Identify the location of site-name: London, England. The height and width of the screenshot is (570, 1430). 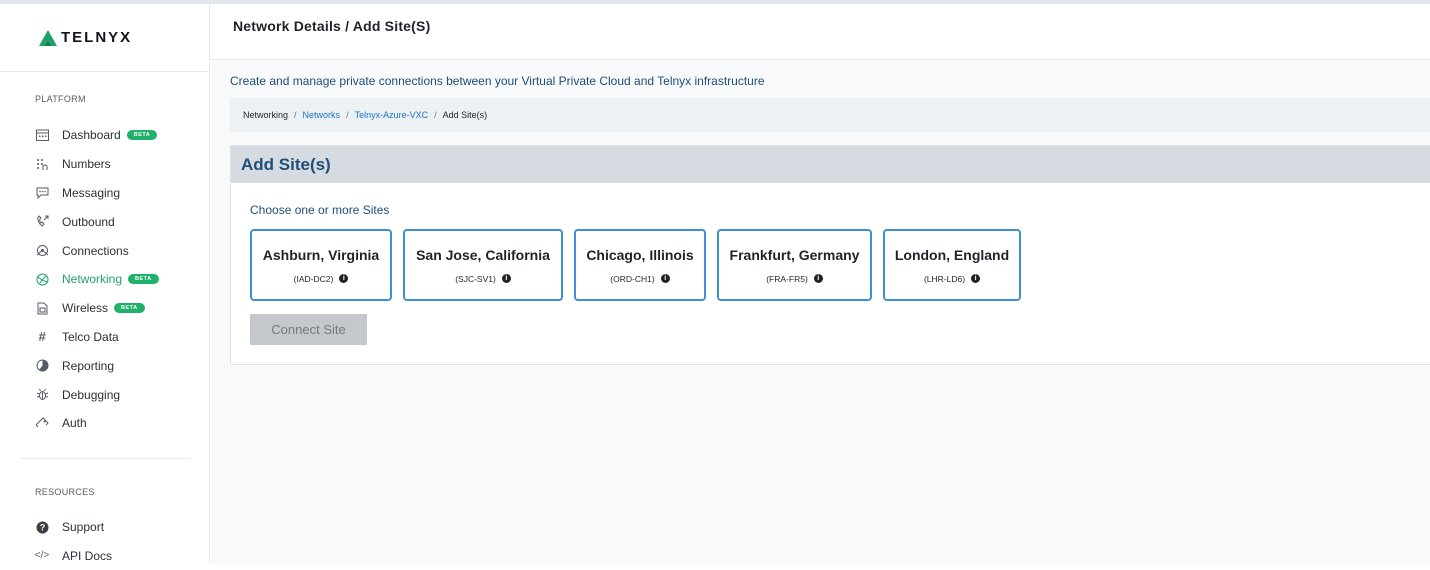
(952, 254).